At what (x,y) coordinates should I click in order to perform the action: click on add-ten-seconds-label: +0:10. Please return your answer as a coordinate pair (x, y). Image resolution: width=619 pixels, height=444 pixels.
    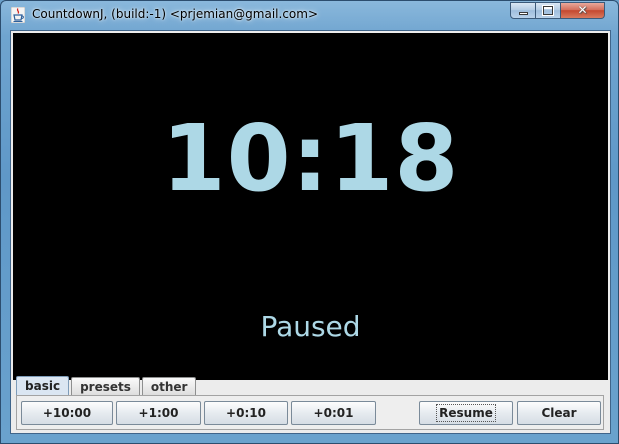
    Looking at the image, I should click on (246, 413).